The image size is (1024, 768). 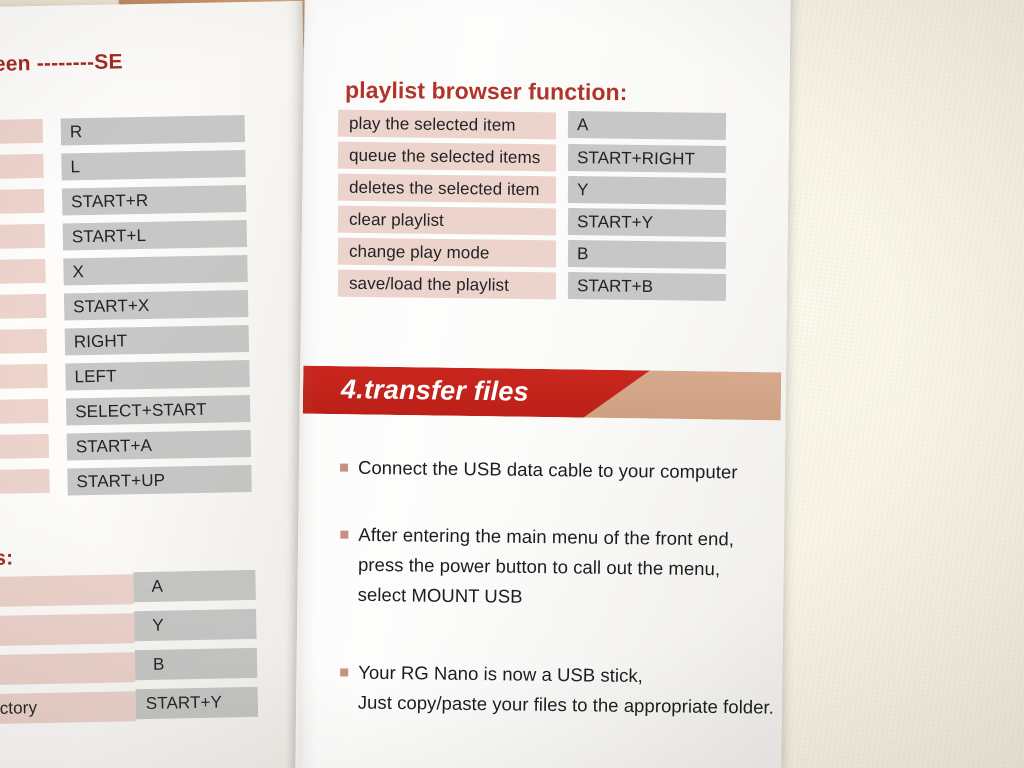 What do you see at coordinates (447, 220) in the screenshot?
I see `playlist-action-chip: clear playlist` at bounding box center [447, 220].